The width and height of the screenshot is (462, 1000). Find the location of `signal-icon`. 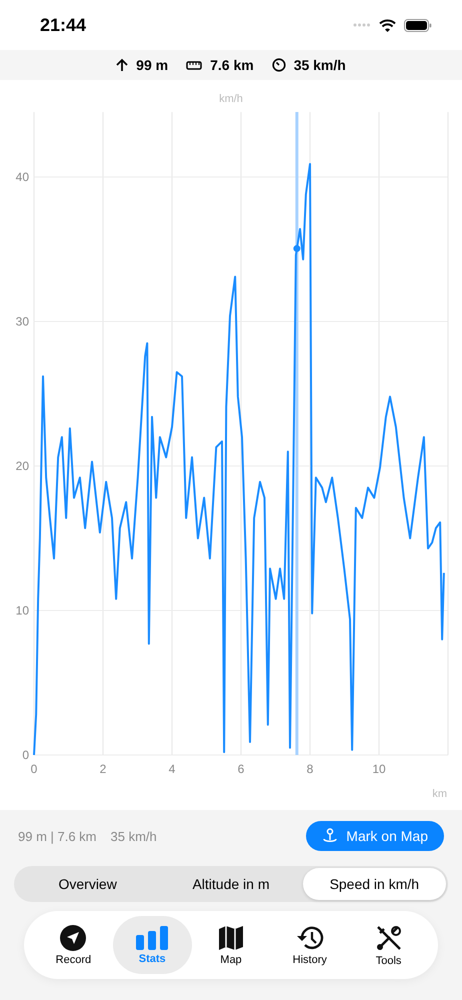

signal-icon is located at coordinates (362, 25).